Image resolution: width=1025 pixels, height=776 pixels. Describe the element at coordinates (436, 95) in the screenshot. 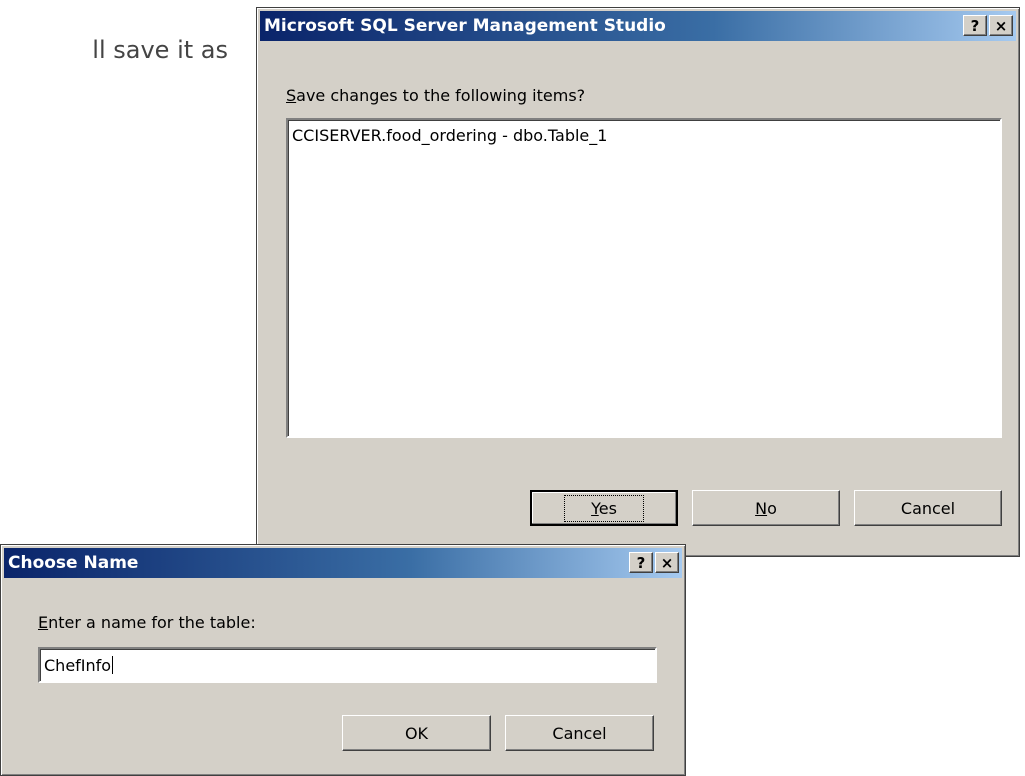

I see `save-changes-prompt: Save changes to the following items?` at that location.